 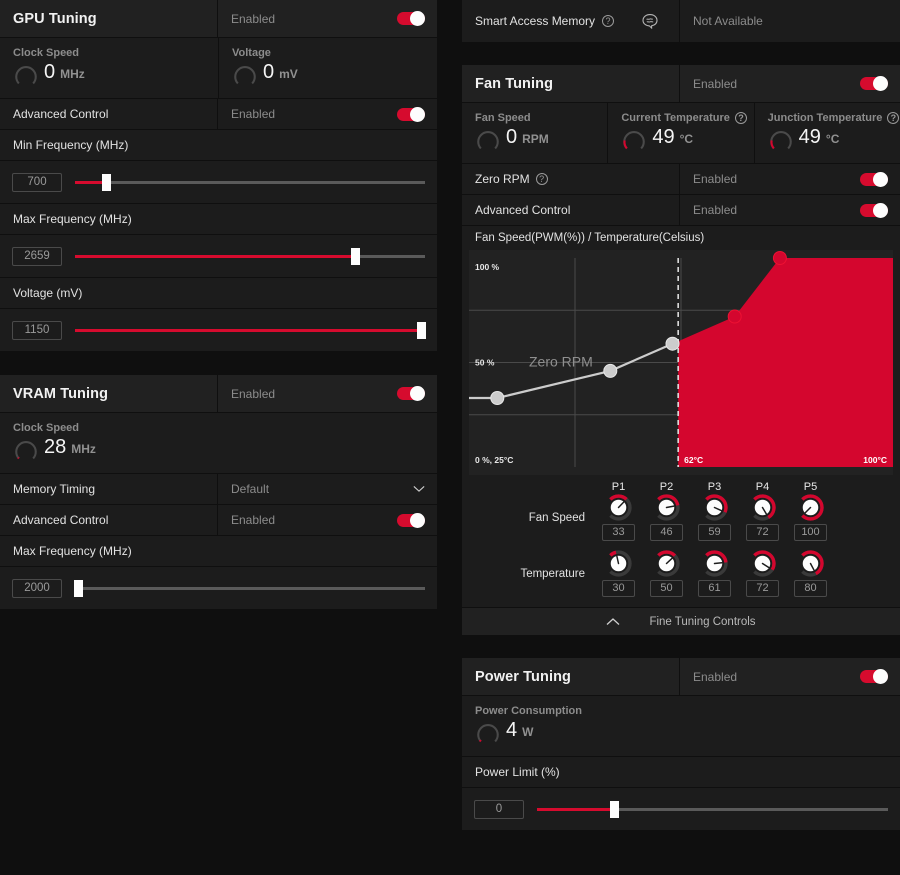 What do you see at coordinates (832, 139) in the screenshot?
I see `metric-junction-temperature-unit: °C` at bounding box center [832, 139].